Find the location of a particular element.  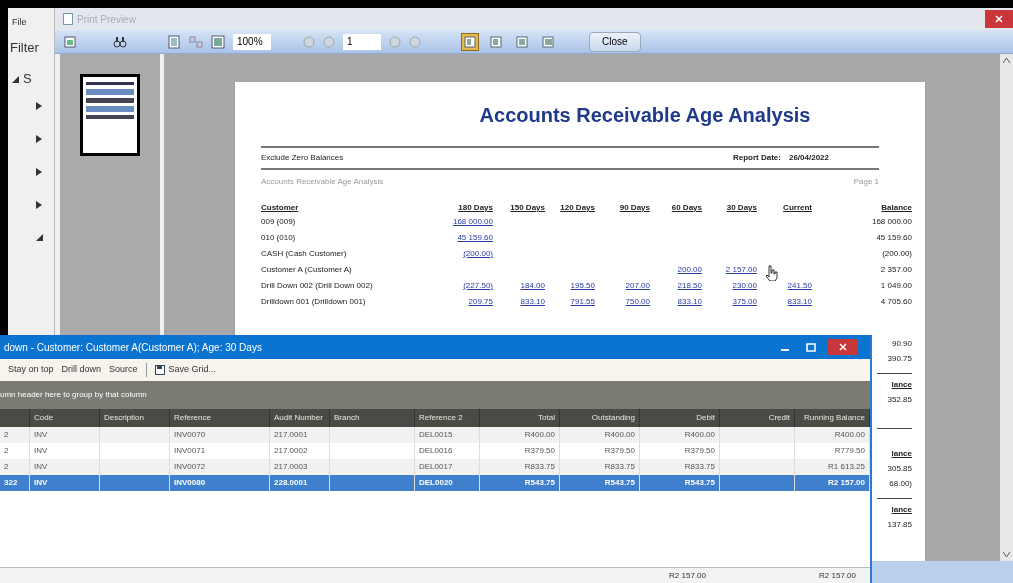

single-page-icon is located at coordinates (174, 41).